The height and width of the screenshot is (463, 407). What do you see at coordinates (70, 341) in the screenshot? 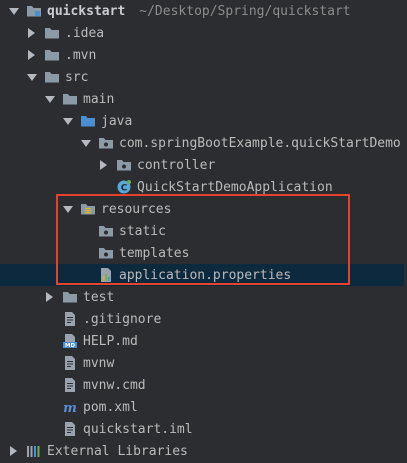
I see `markdown-file-icon: MD` at bounding box center [70, 341].